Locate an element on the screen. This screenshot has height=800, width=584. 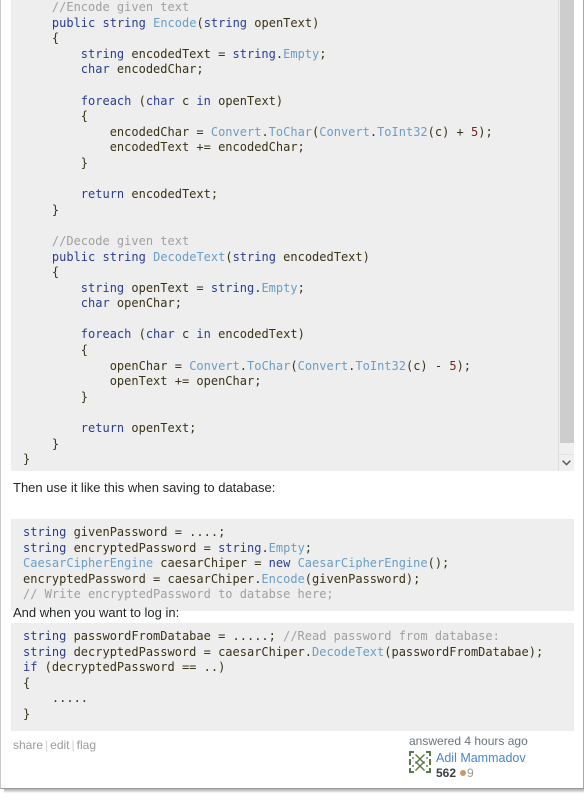
window-drop-shadow is located at coordinates (294, 791).